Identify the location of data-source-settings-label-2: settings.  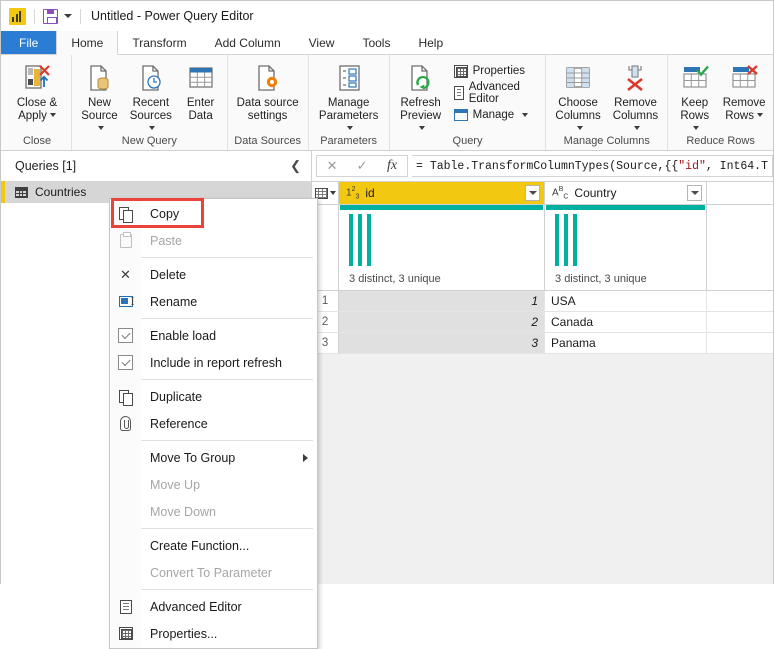
(267, 115).